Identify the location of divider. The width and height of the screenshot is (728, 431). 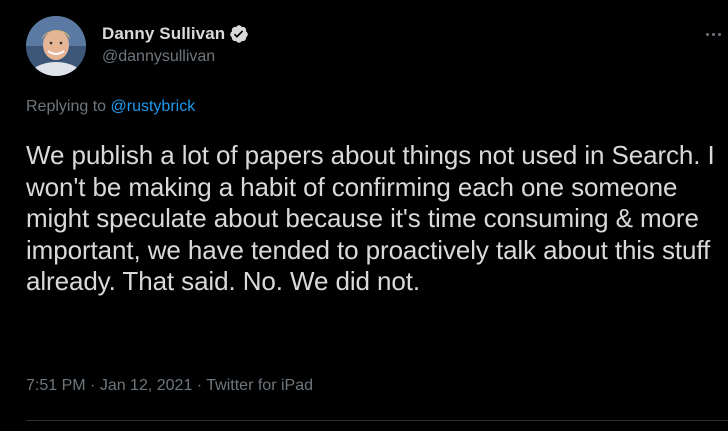
(377, 420).